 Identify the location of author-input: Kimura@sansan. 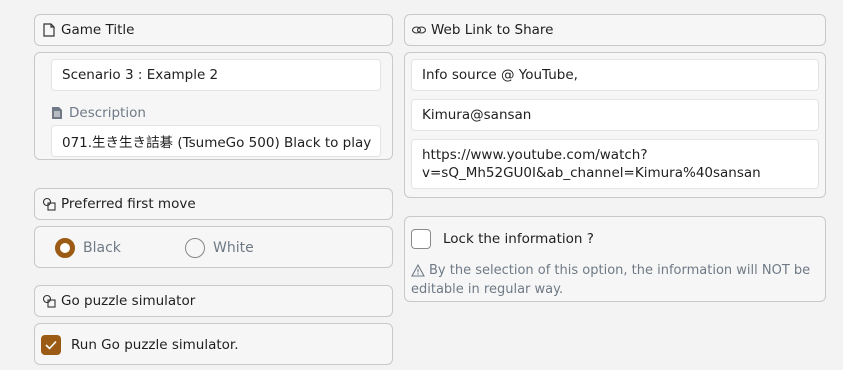
(615, 115).